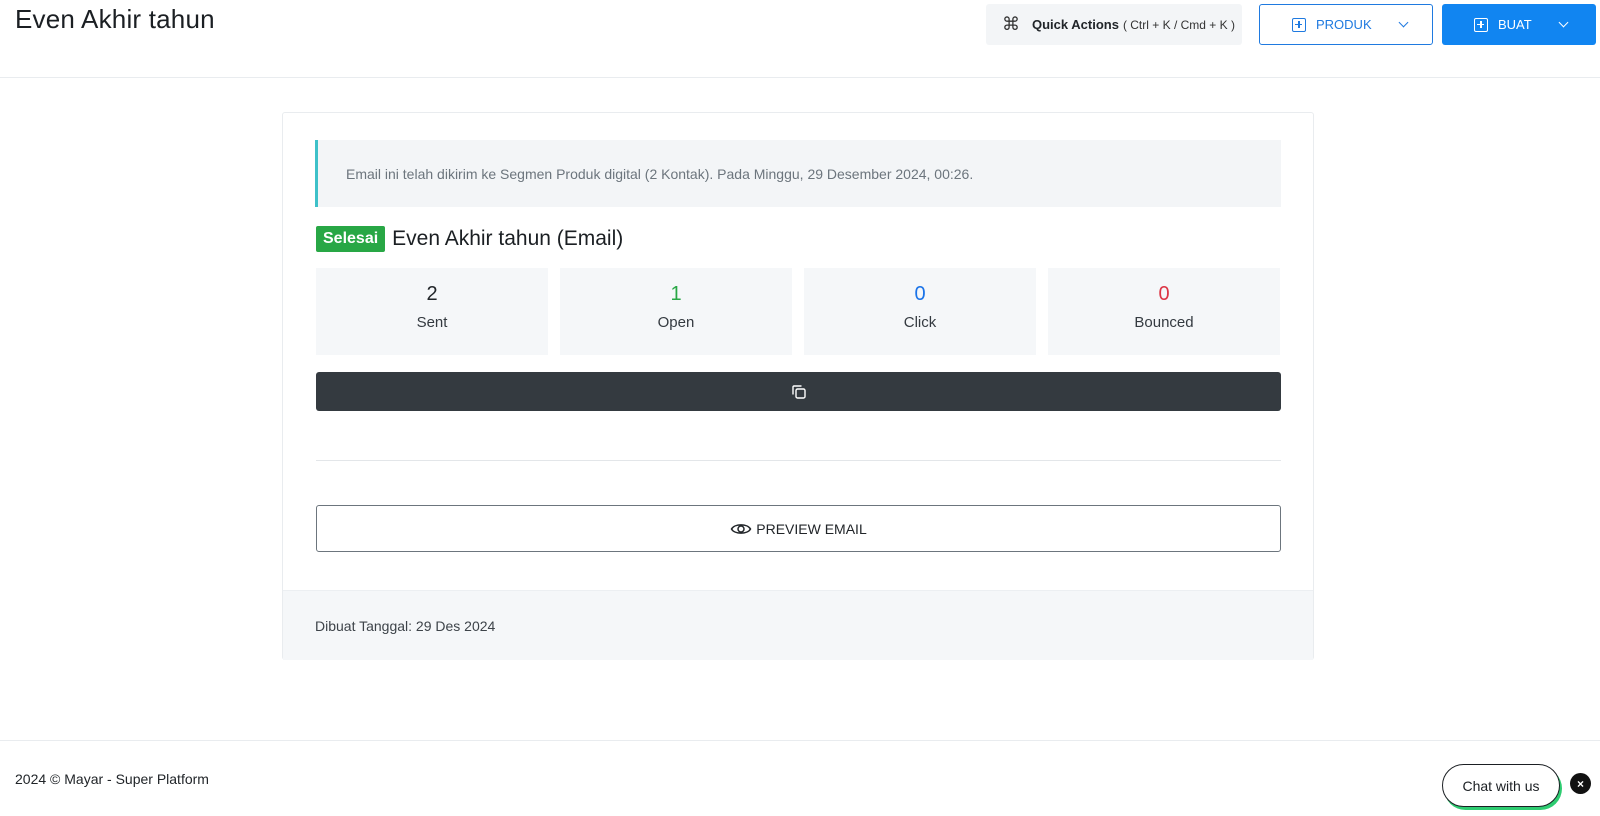 The width and height of the screenshot is (1600, 816). Describe the element at coordinates (798, 460) in the screenshot. I see `section-divider` at that location.